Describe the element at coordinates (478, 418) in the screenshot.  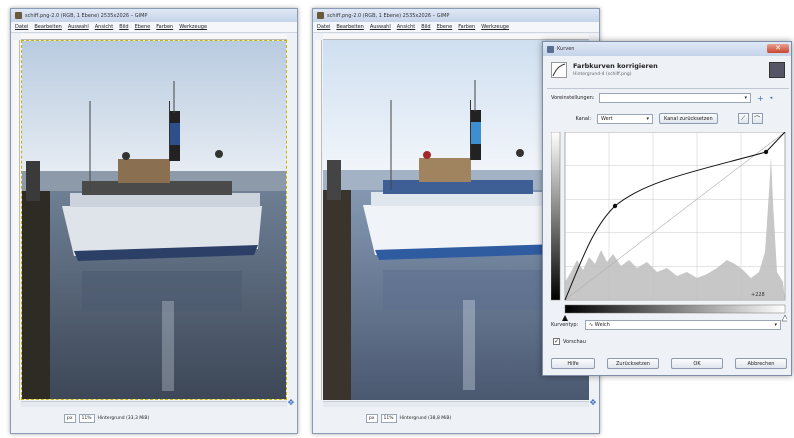
I see `right-statusbar: px 11% Hintergrund (38,8 MiB)` at that location.